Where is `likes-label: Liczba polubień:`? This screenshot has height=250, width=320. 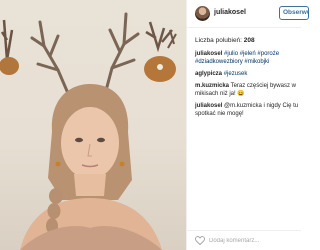 likes-label: Liczba polubień: is located at coordinates (218, 40).